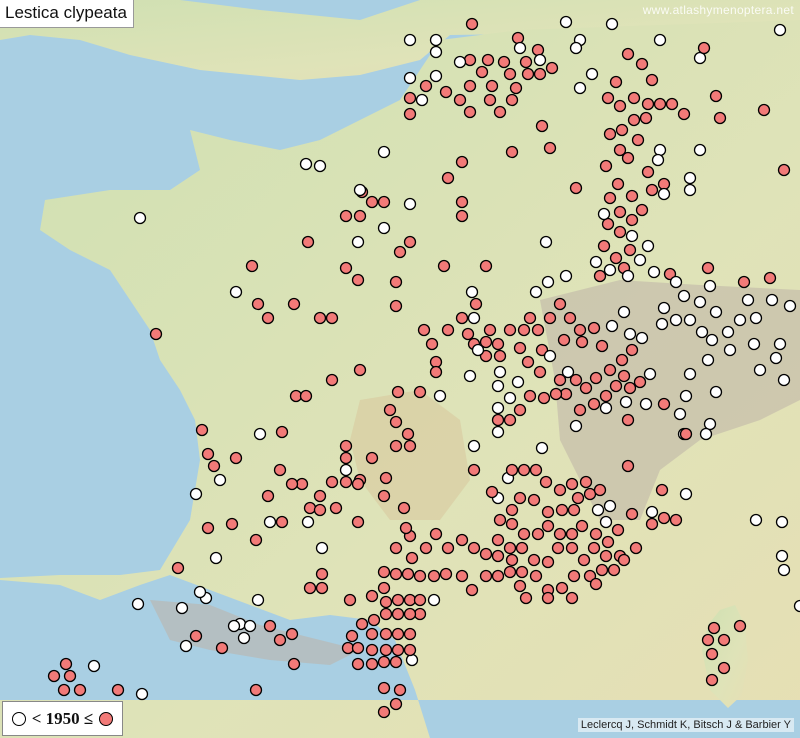 The height and width of the screenshot is (738, 800). I want to click on species-title: Lestica clypeata, so click(67, 14).